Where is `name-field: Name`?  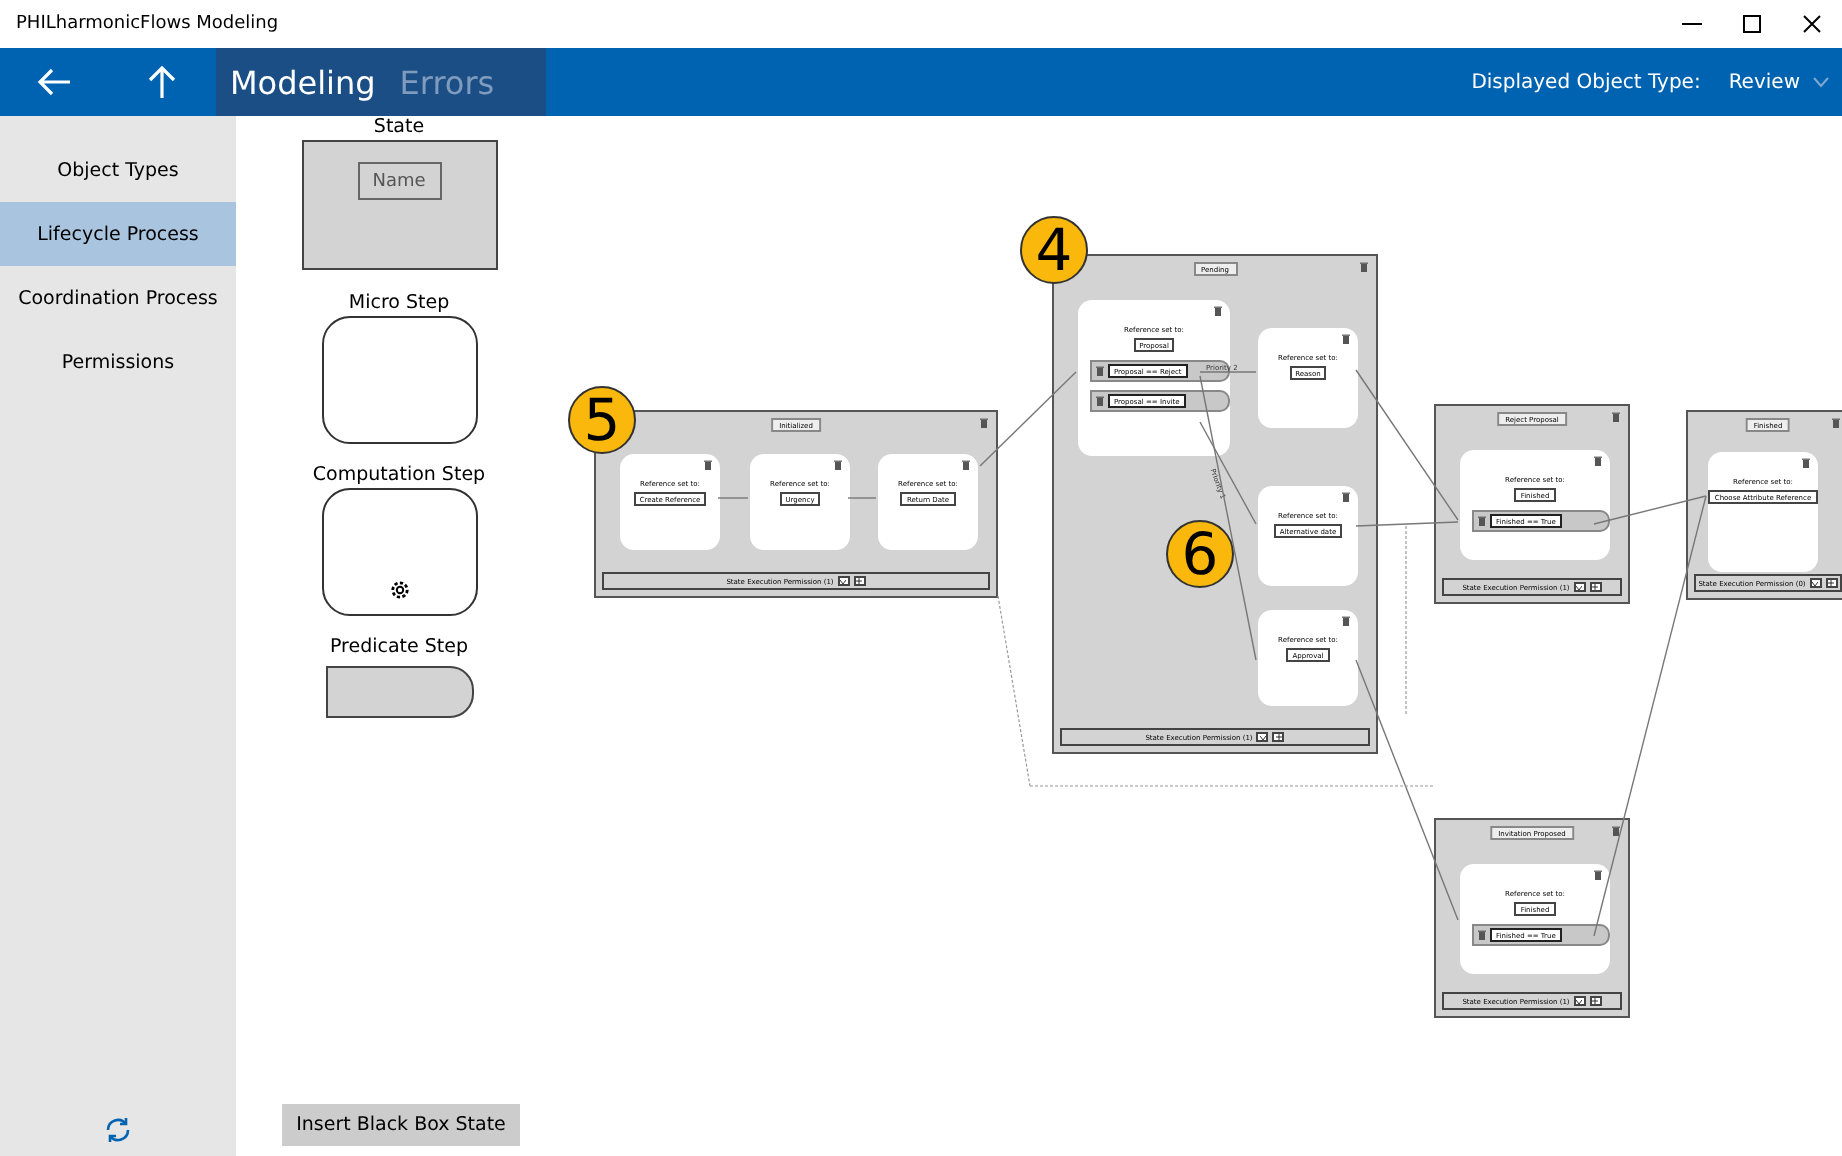 name-field: Name is located at coordinates (399, 181).